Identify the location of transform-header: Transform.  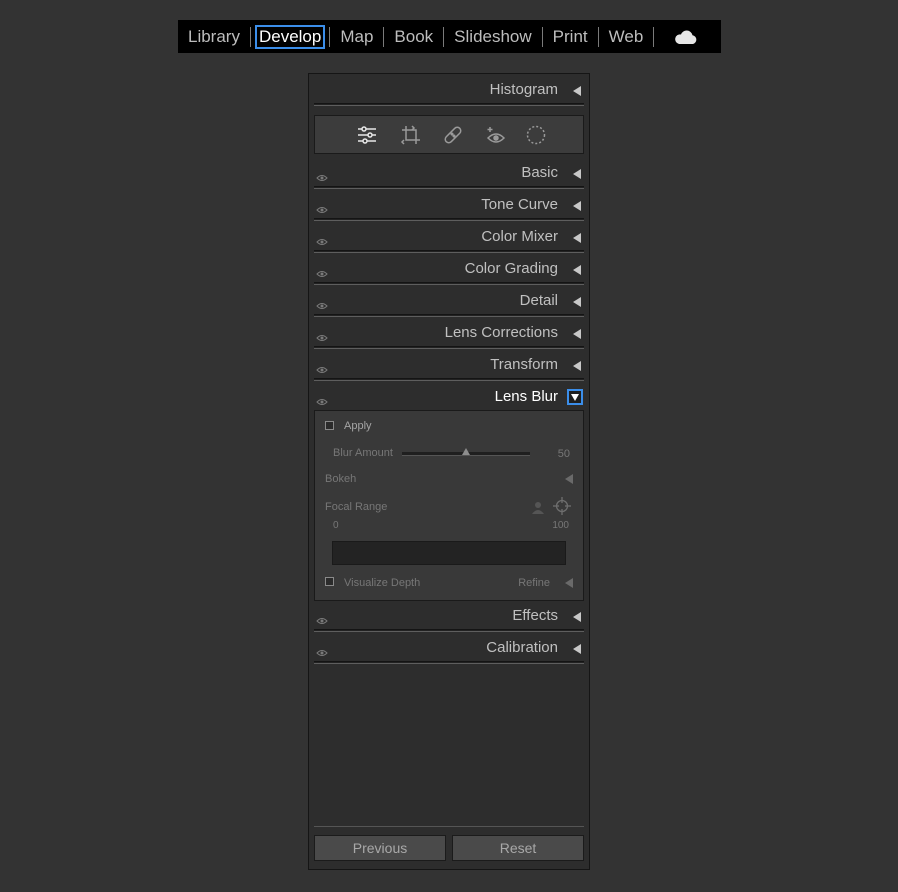
(449, 365).